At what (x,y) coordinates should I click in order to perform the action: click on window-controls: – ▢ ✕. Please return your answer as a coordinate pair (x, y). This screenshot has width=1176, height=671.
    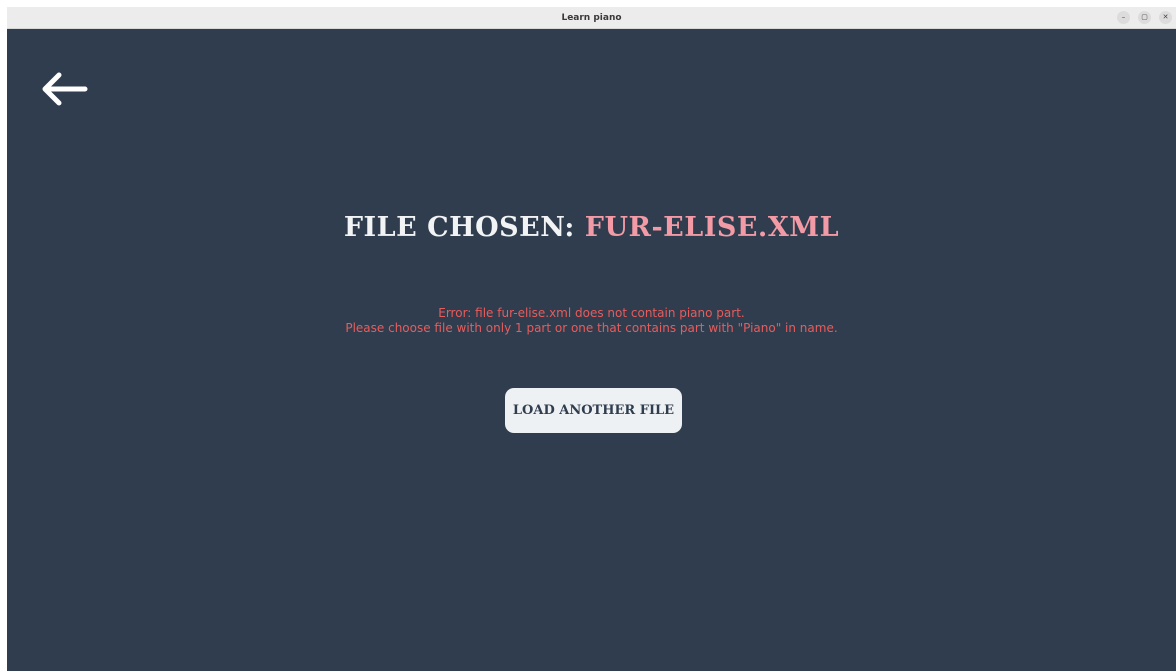
    Looking at the image, I should click on (1144, 17).